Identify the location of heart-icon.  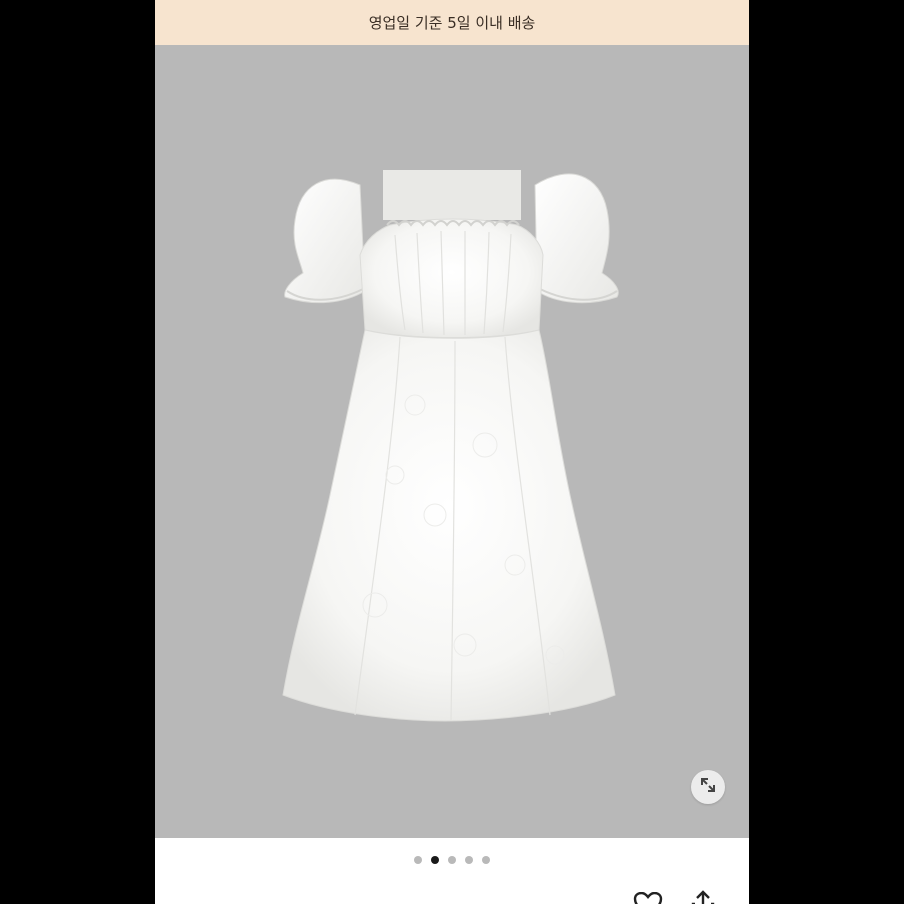
(648, 897).